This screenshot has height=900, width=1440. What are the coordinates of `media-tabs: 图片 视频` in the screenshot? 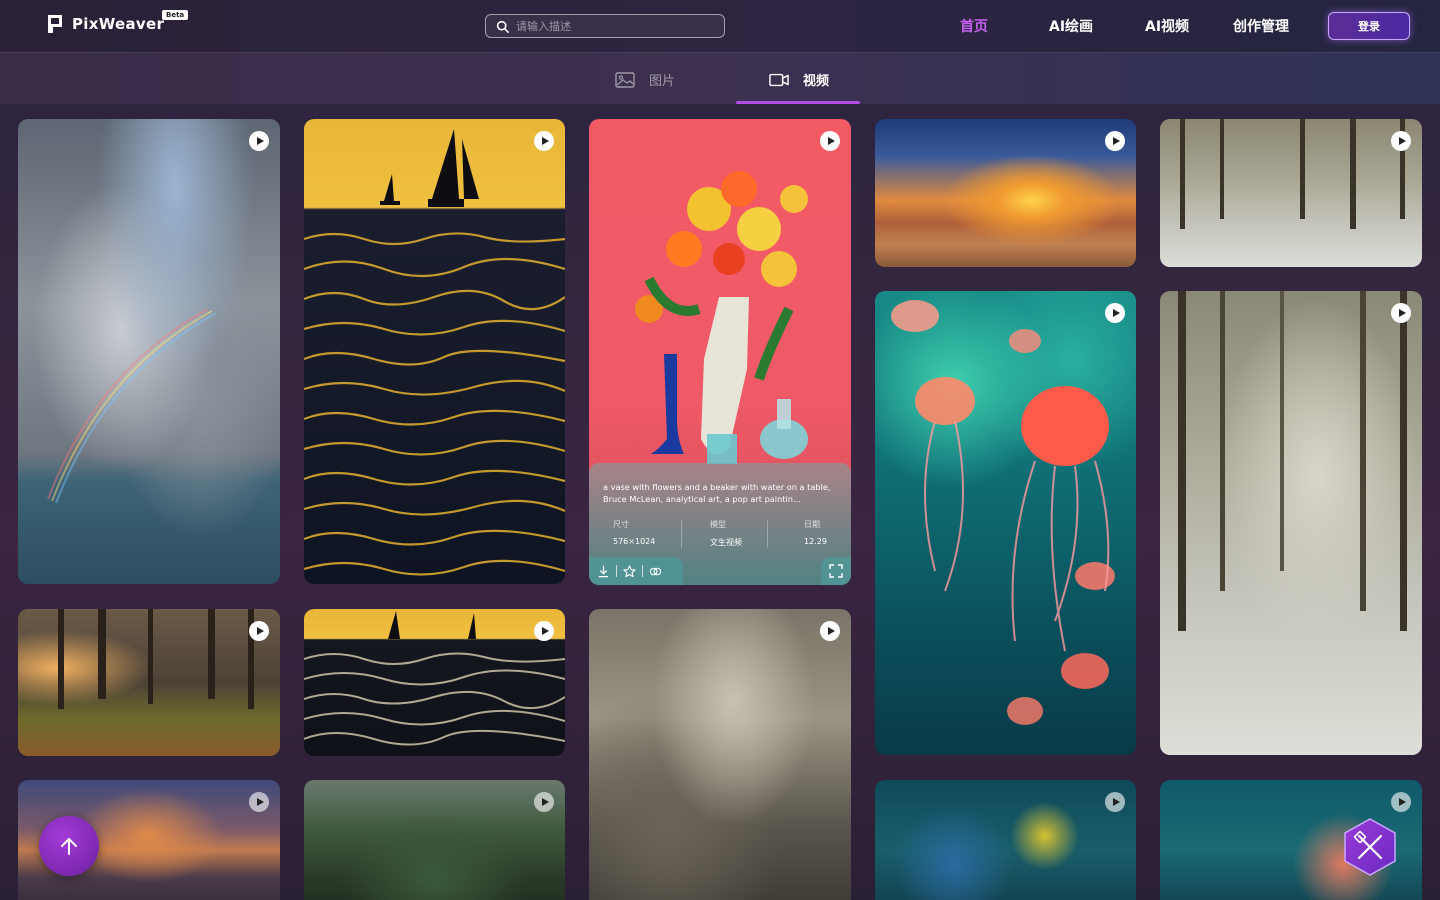 It's located at (720, 78).